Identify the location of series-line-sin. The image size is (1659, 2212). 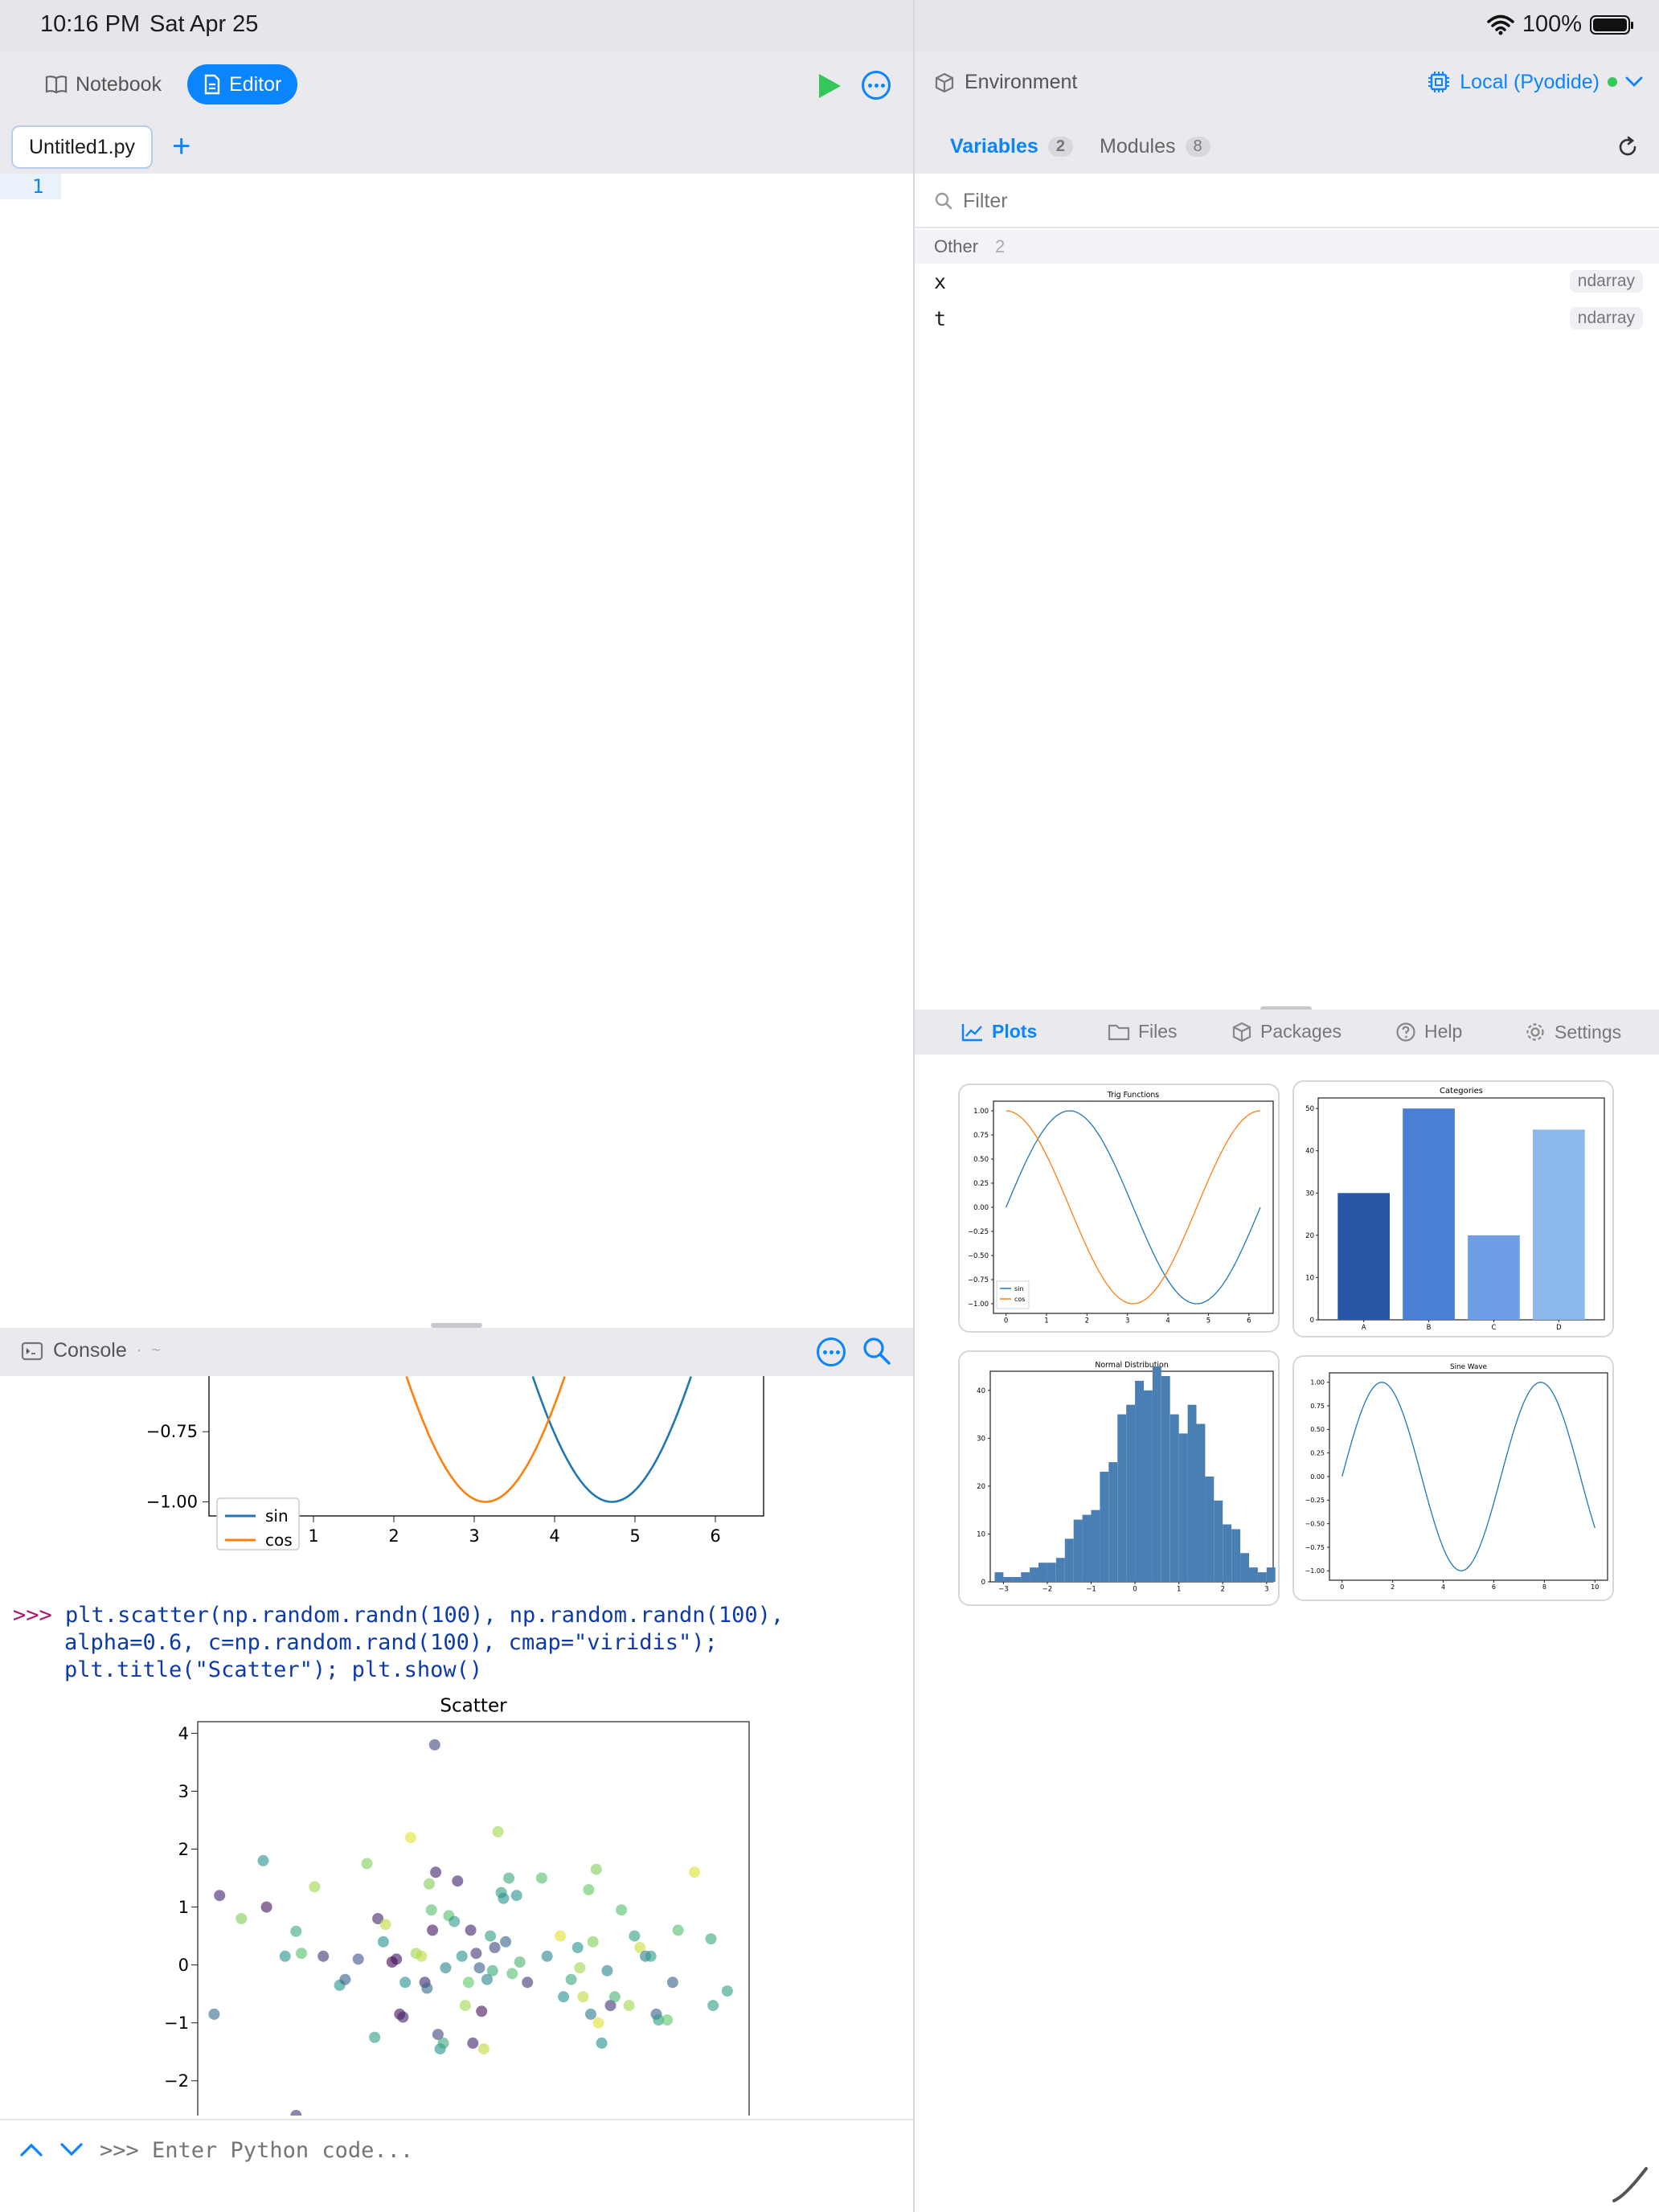
(1133, 1207).